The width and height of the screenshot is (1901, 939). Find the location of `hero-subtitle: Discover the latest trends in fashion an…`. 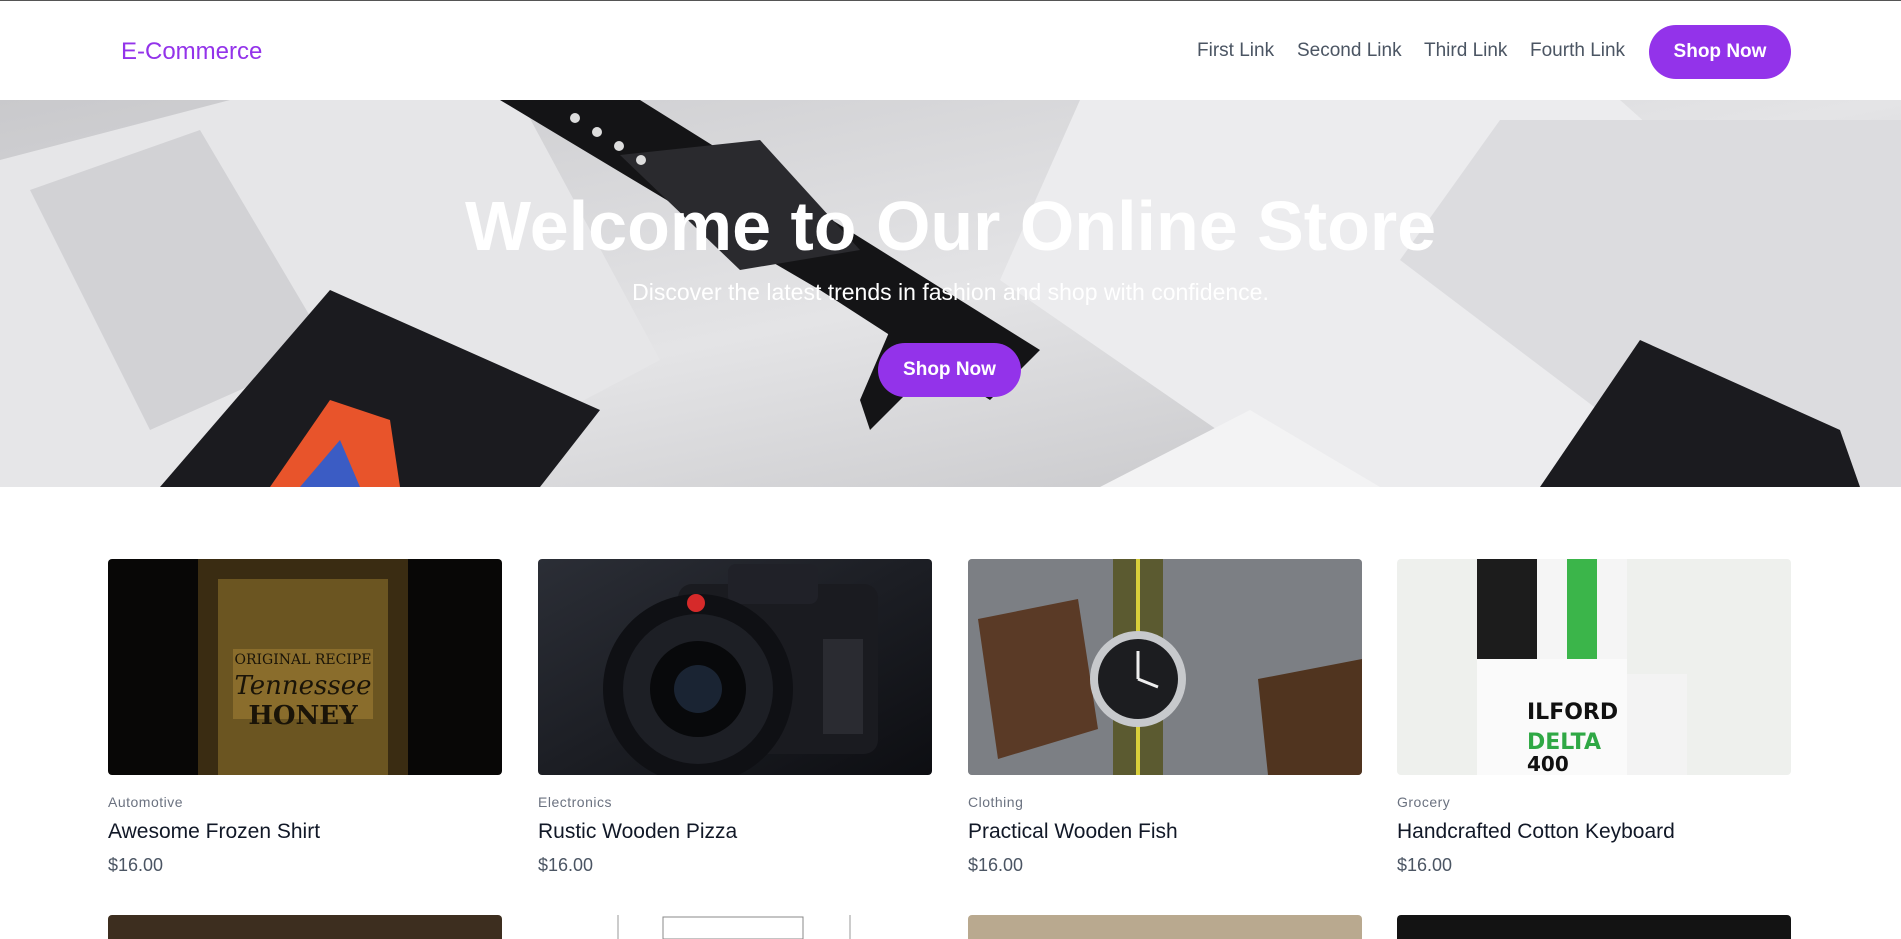

hero-subtitle: Discover the latest trends in fashion an… is located at coordinates (950, 292).